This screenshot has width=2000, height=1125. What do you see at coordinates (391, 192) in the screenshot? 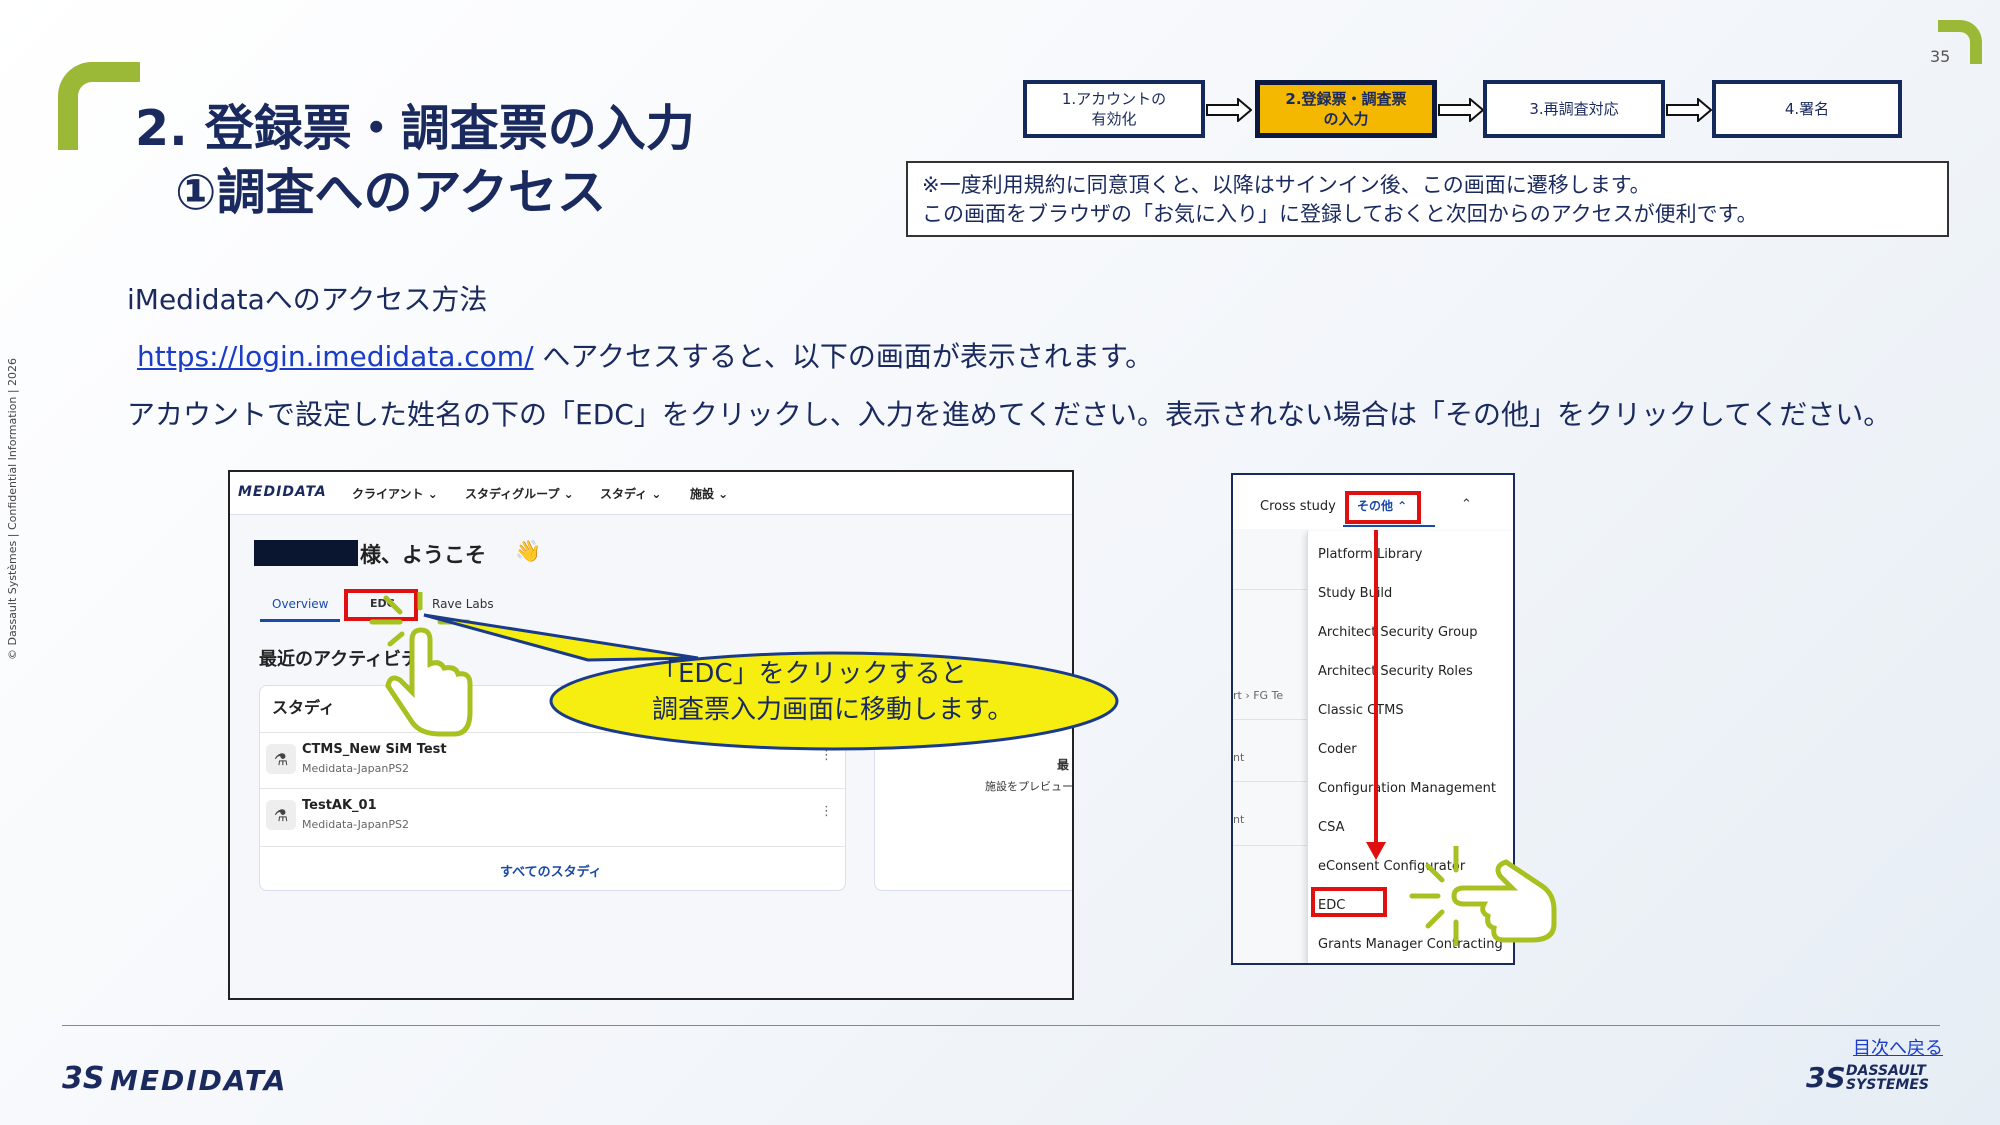
I see `page-subtitle: ①調査へのアクセス` at bounding box center [391, 192].